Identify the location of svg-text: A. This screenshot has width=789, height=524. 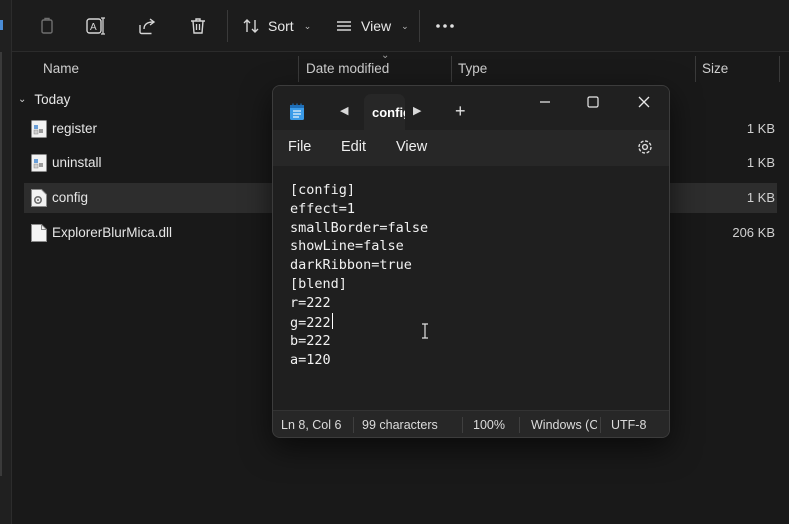
(93, 27).